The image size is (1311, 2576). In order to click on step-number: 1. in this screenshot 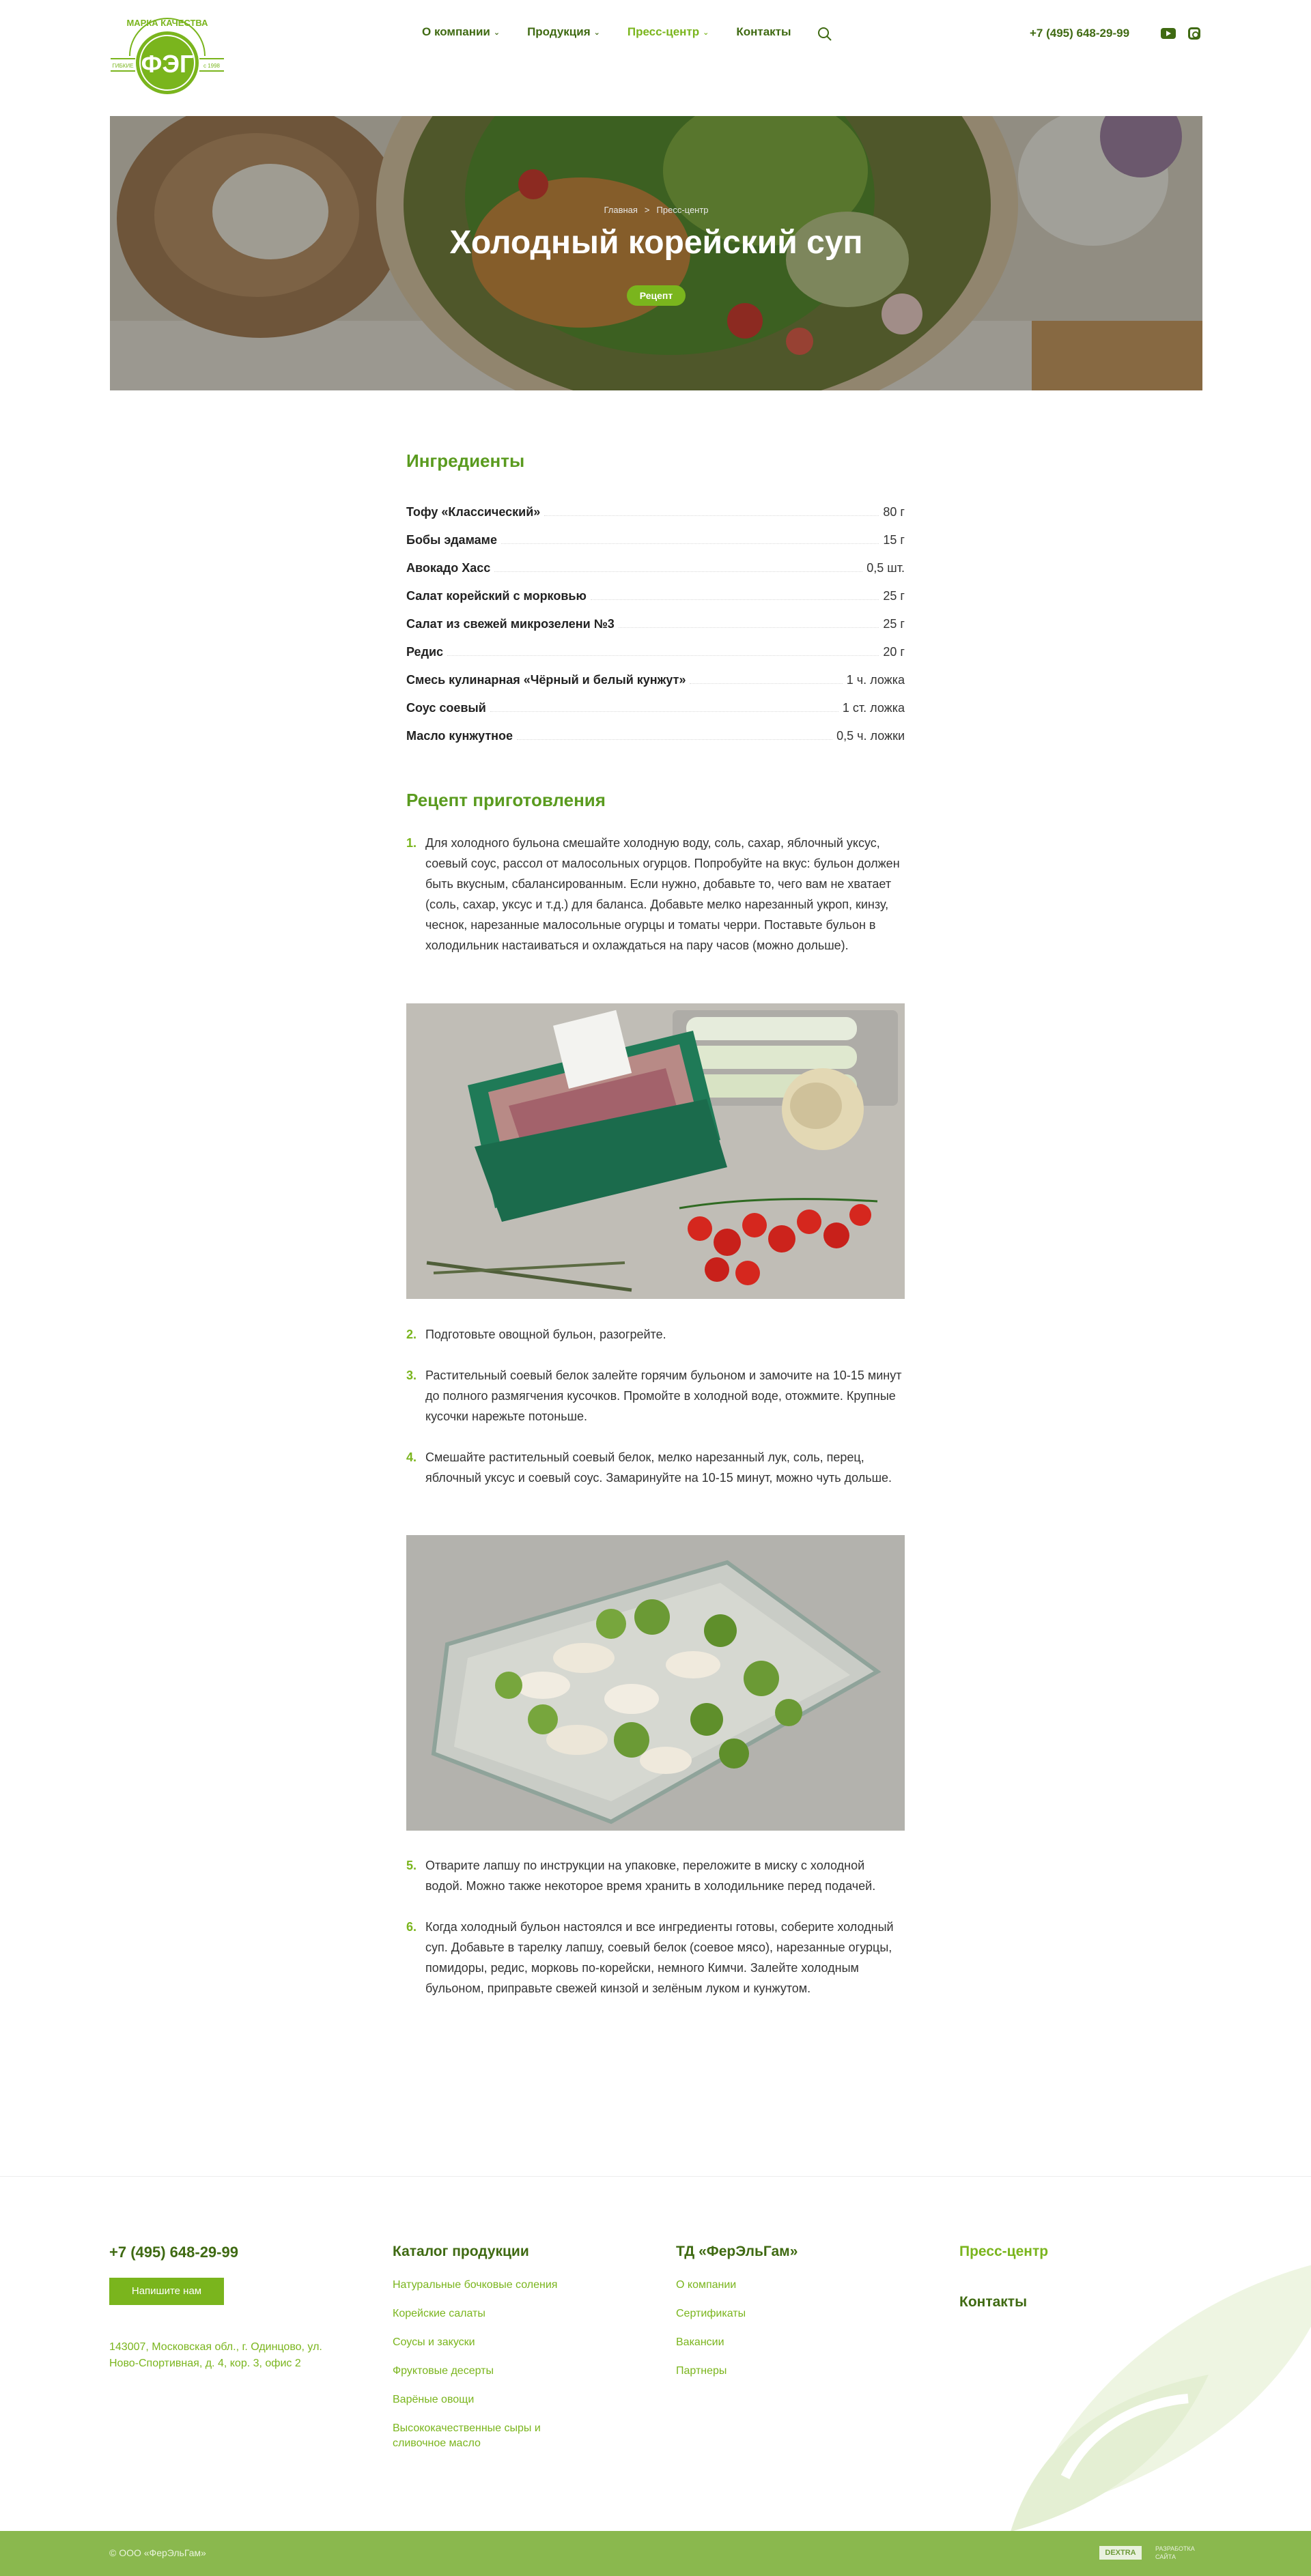, I will do `click(411, 843)`.